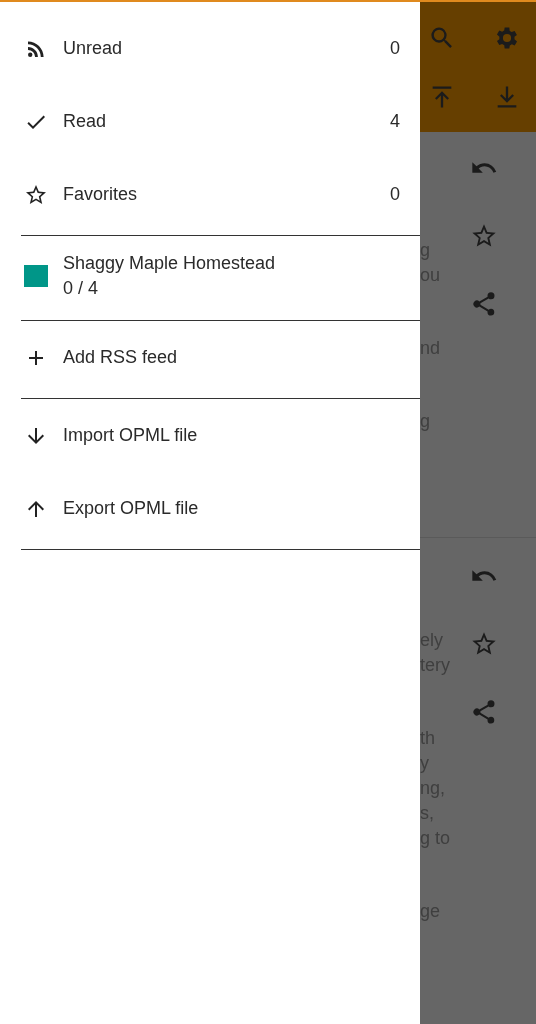 The height and width of the screenshot is (1024, 536). I want to click on drawer-item: Export OPML file, so click(210, 508).